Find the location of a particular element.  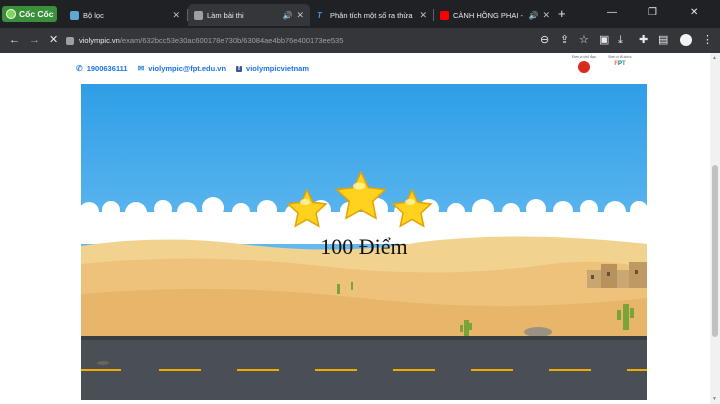

zoom-icon: ⊖ is located at coordinates (544, 40).